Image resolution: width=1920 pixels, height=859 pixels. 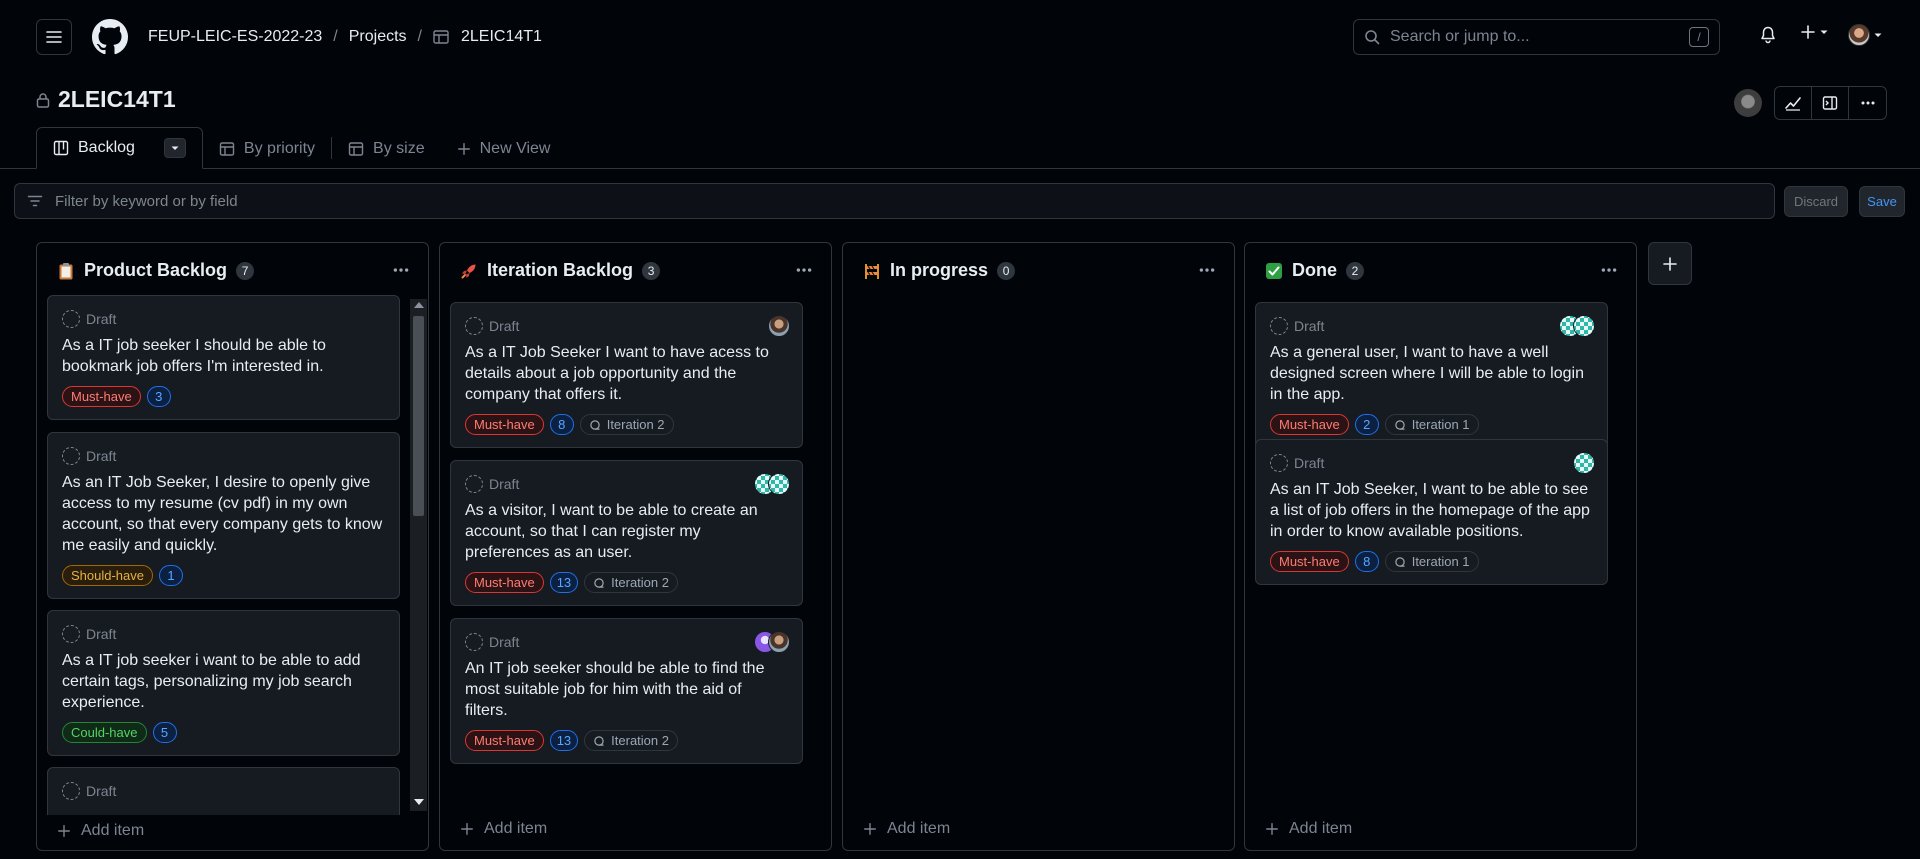 I want to click on size-label: 13, so click(x=564, y=582).